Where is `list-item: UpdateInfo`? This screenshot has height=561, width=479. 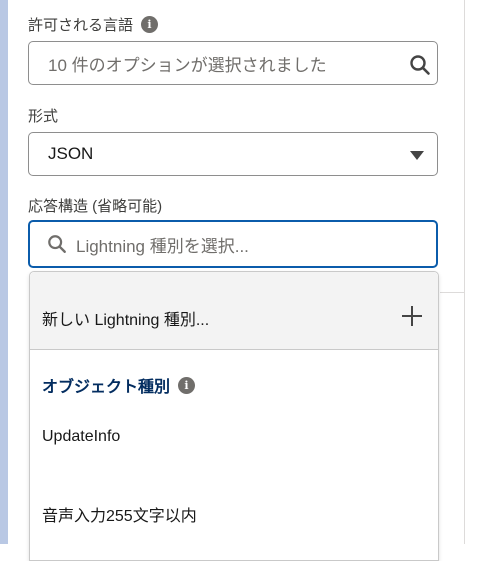
list-item: UpdateInfo is located at coordinates (81, 437).